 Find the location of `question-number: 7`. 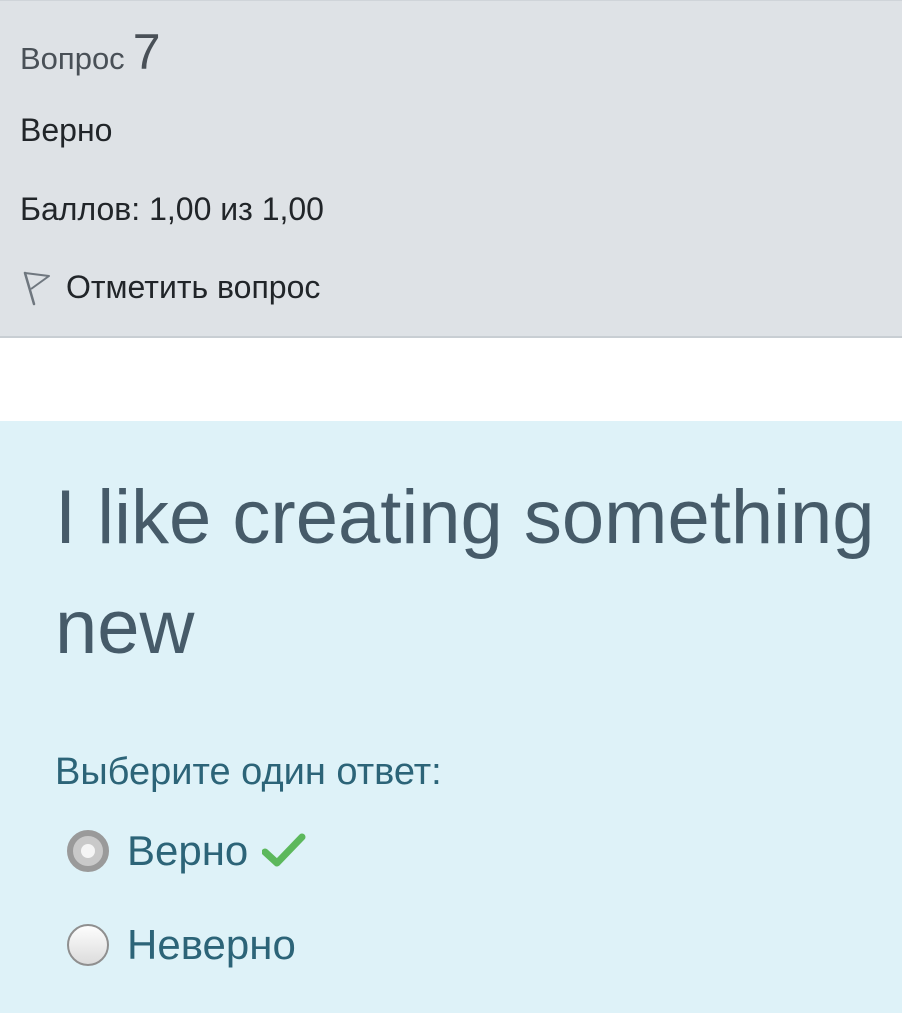

question-number: 7 is located at coordinates (146, 52).